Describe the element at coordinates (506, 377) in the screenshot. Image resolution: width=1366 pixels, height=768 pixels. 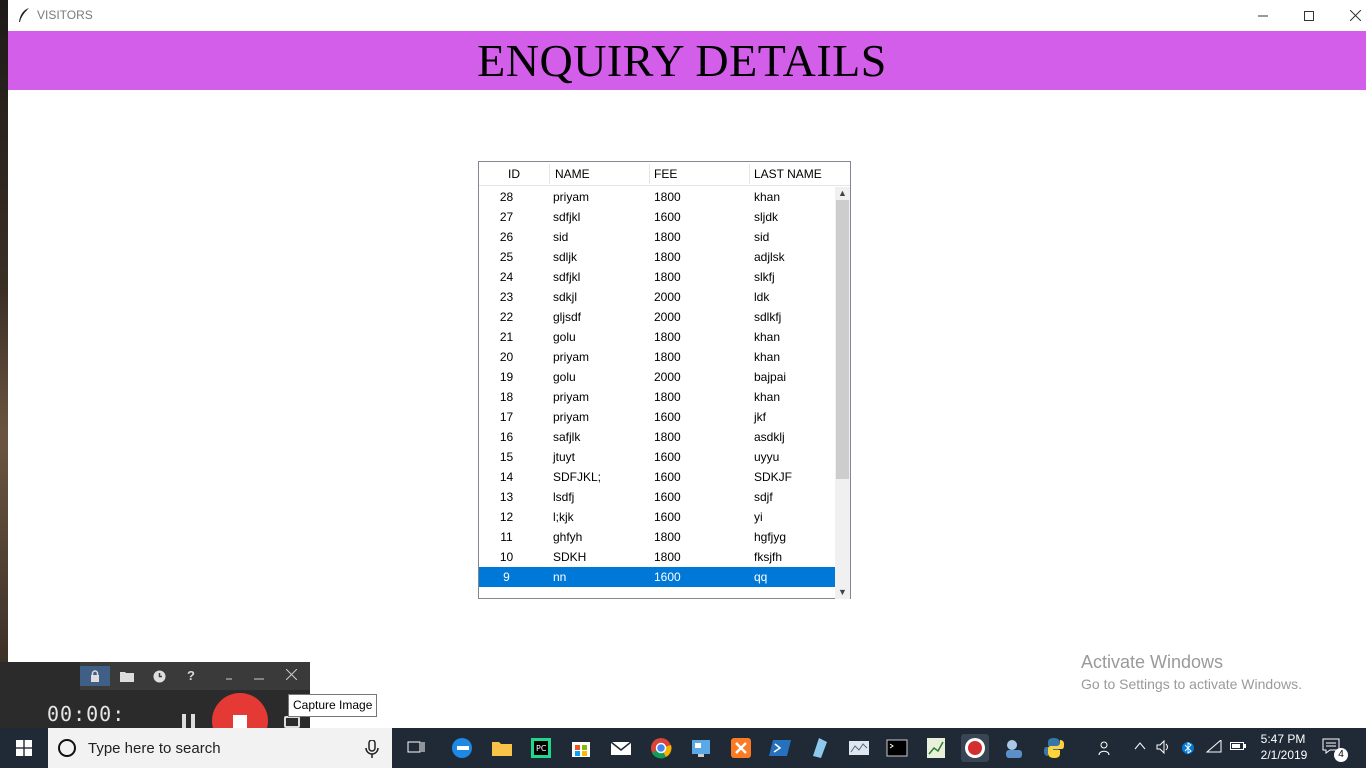
I see `cell-id: 19` at that location.